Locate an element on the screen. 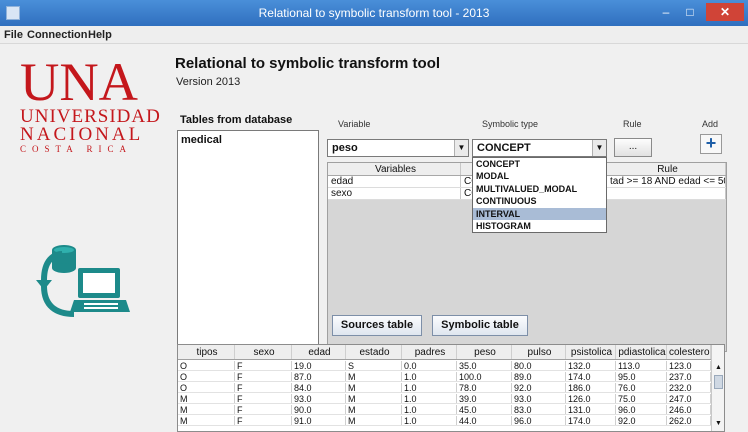 Image resolution: width=748 pixels, height=432 pixels. table-cell: 96.0 is located at coordinates (539, 420).